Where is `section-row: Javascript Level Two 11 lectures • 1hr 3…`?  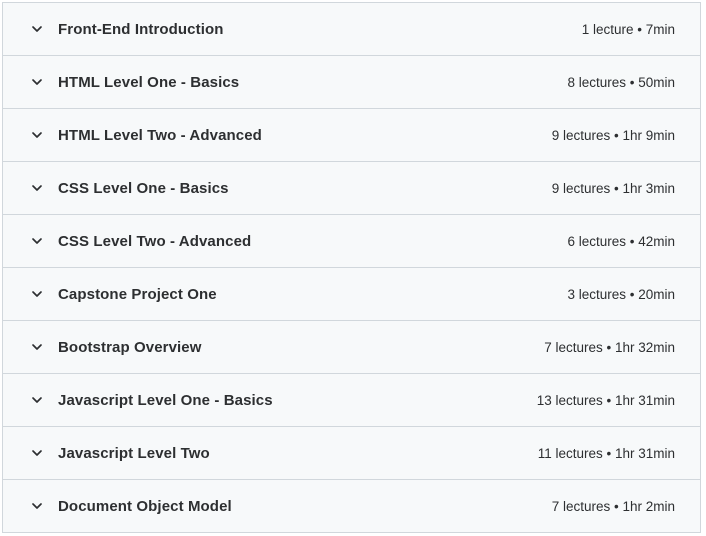 section-row: Javascript Level Two 11 lectures • 1hr 3… is located at coordinates (351, 453).